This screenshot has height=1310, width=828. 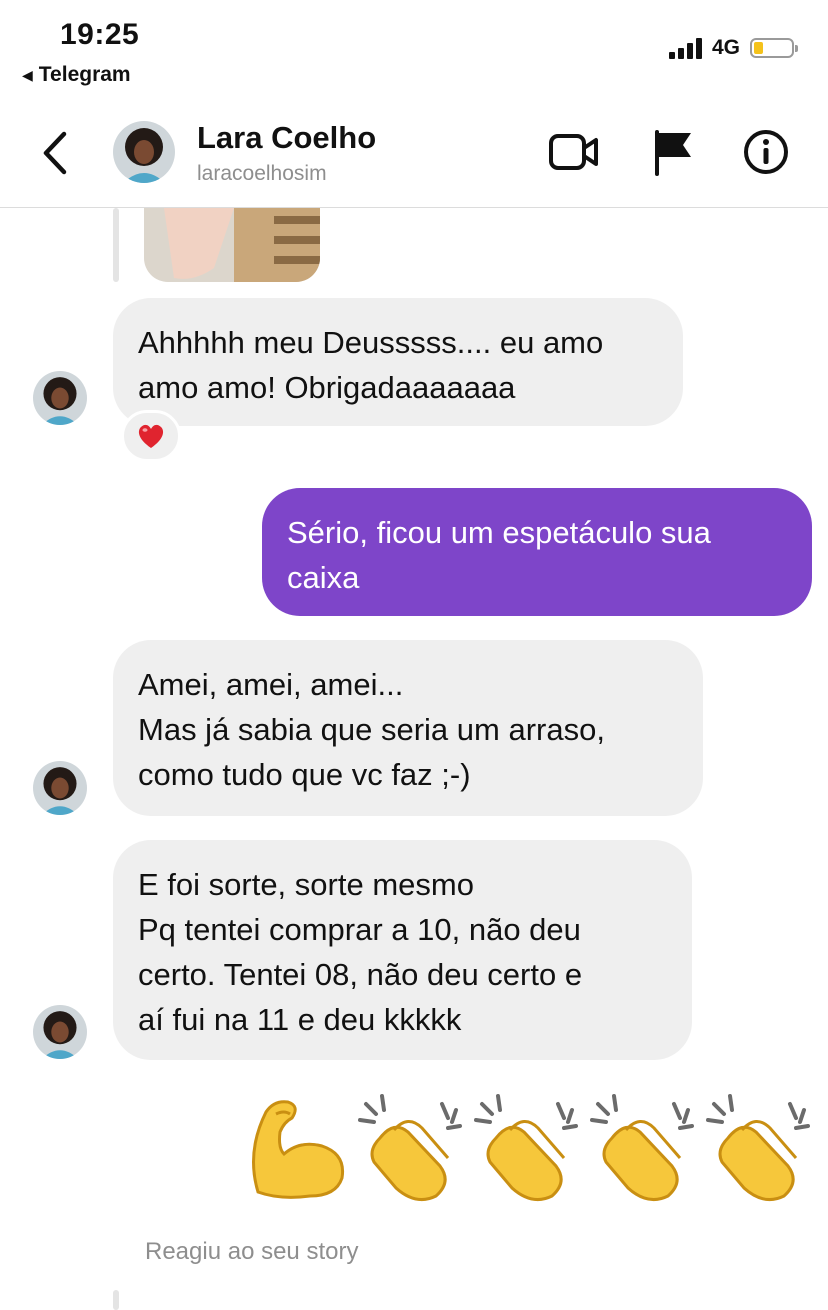 I want to click on message-line: caixa, so click(x=323, y=577).